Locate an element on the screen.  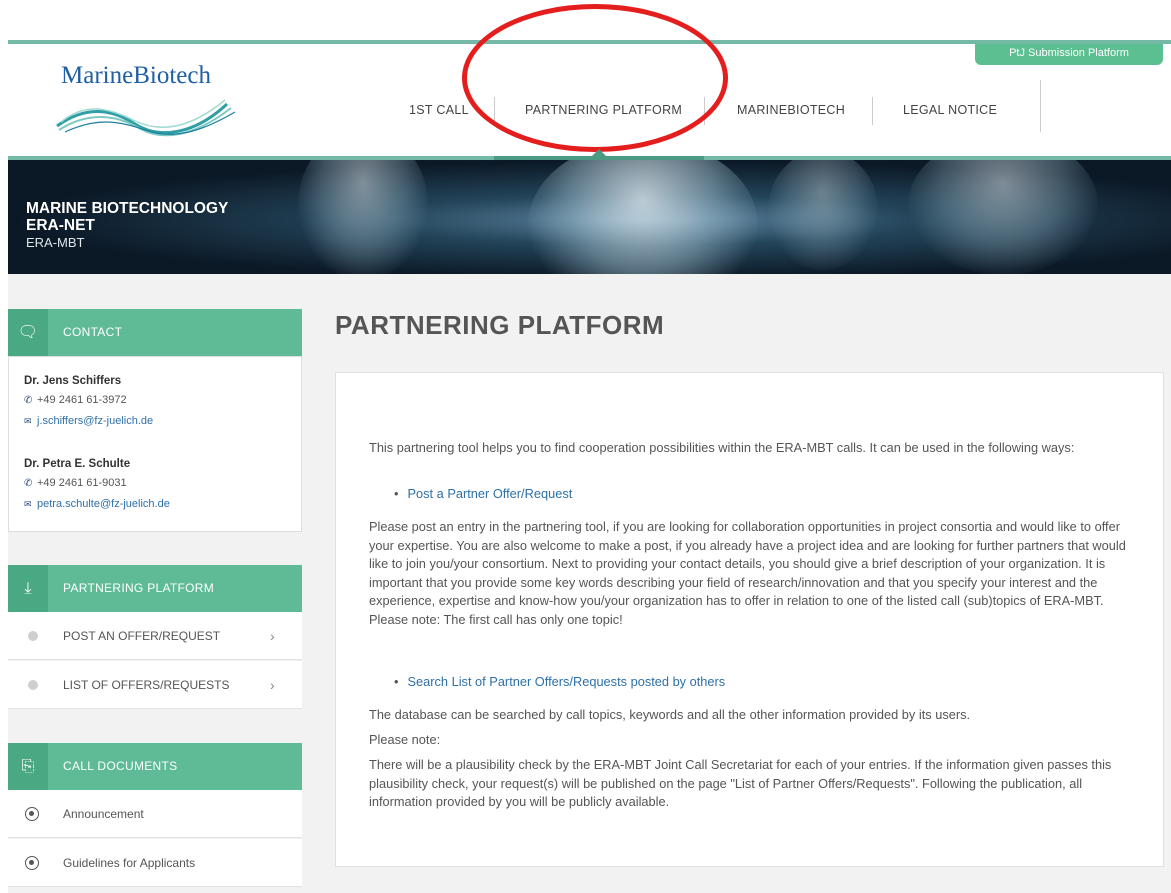
banner-subtitle: ERA-MBT is located at coordinates (55, 242).